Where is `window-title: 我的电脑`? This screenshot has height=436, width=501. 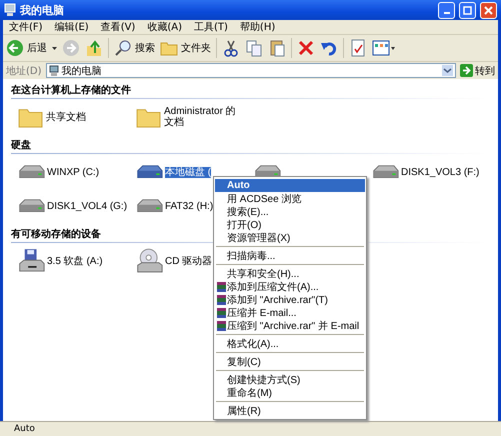 window-title: 我的电脑 is located at coordinates (42, 10).